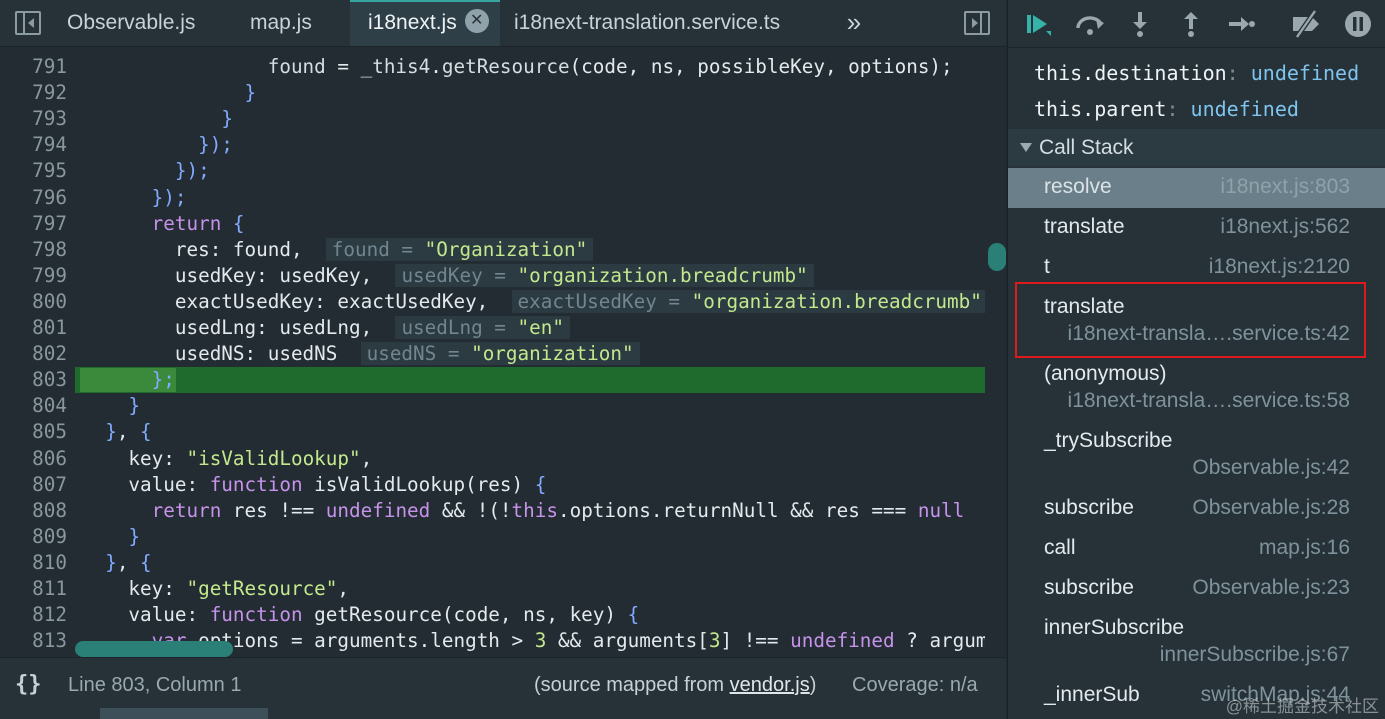  What do you see at coordinates (503, 406) in the screenshot?
I see `code-line: 804 }` at bounding box center [503, 406].